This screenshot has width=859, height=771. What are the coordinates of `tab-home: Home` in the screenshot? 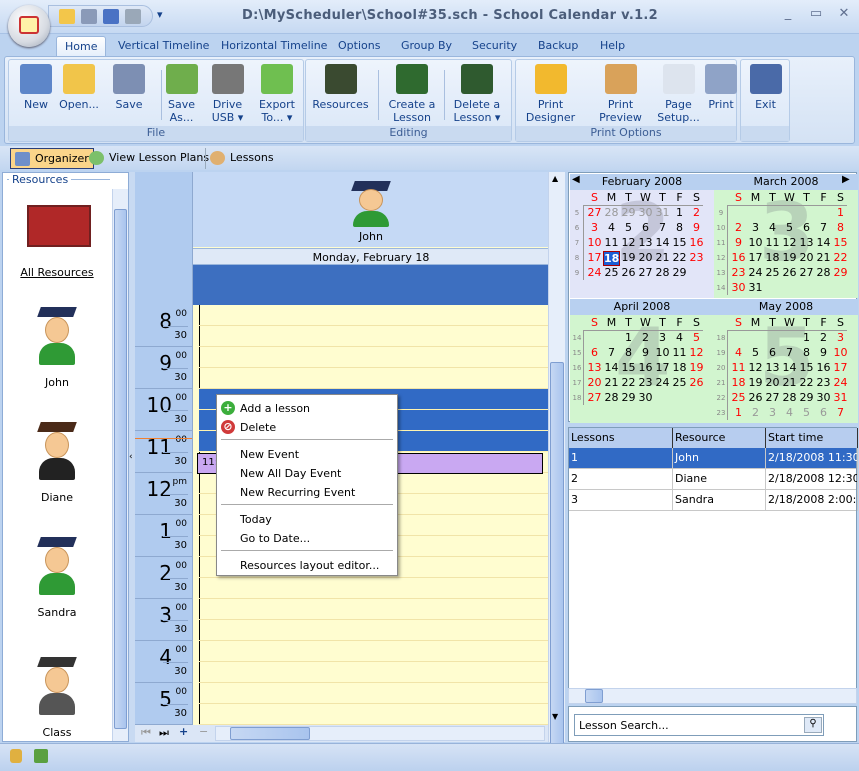 It's located at (81, 46).